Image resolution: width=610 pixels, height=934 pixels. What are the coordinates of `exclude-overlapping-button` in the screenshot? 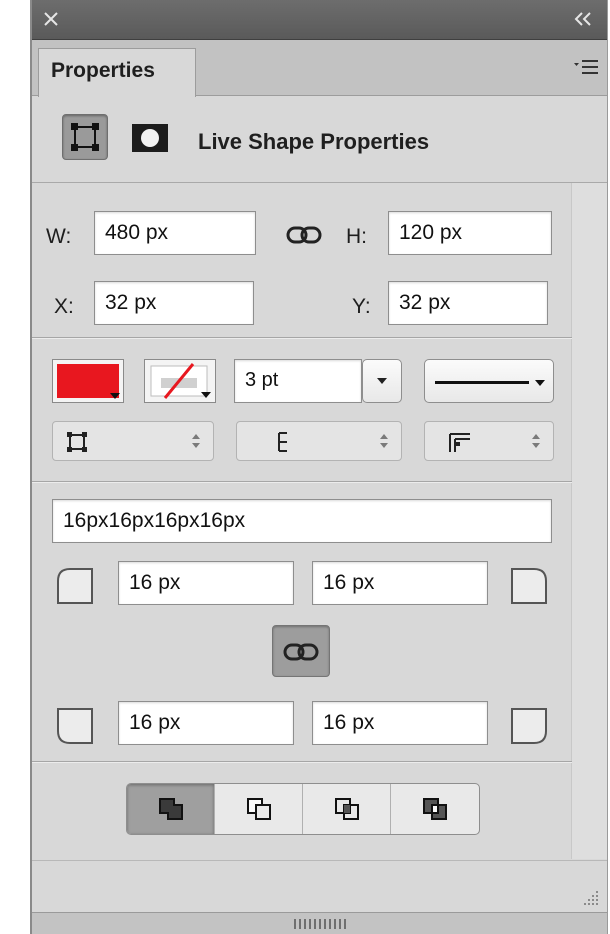 It's located at (435, 809).